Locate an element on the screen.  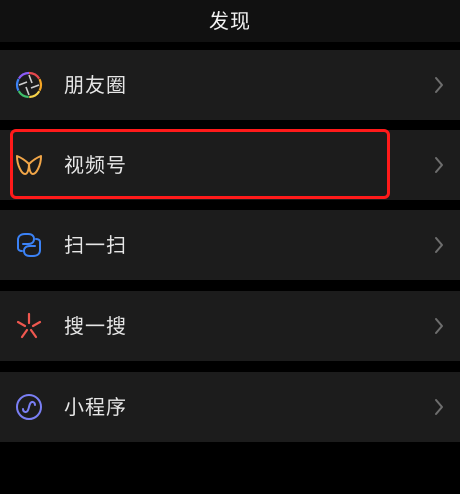
menu-item-moments: 朋友圈 is located at coordinates (230, 85).